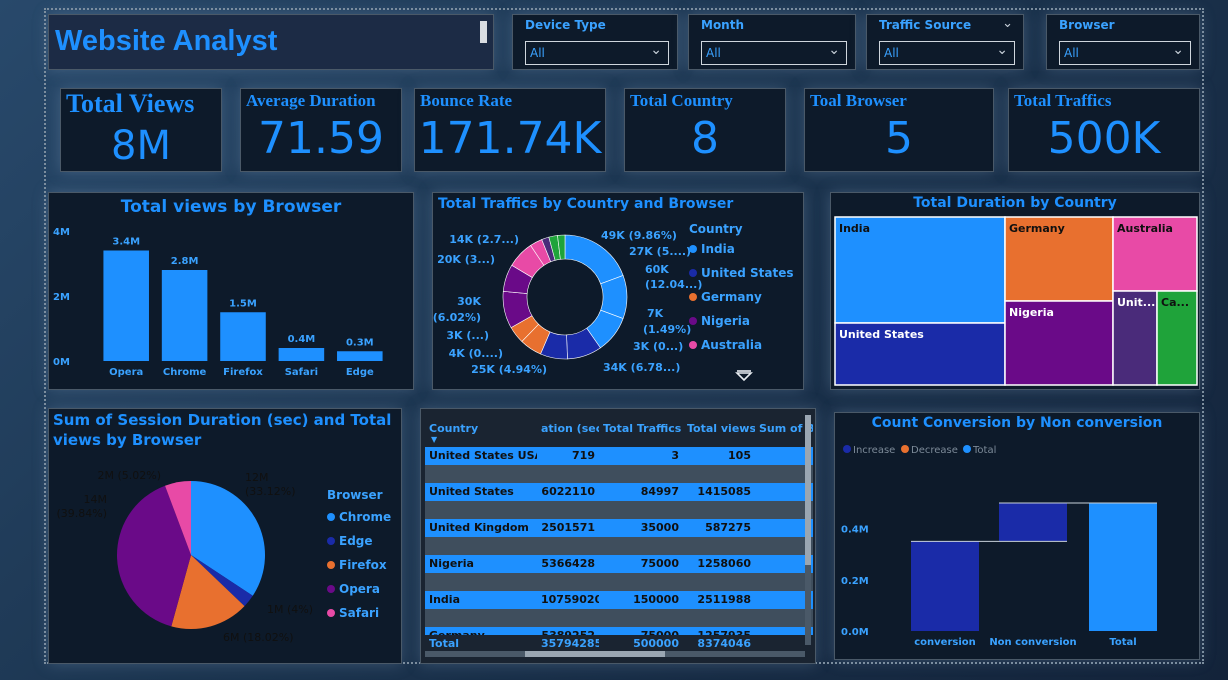  What do you see at coordinates (724, 599) in the screenshot?
I see `table-cell: 2511988` at bounding box center [724, 599].